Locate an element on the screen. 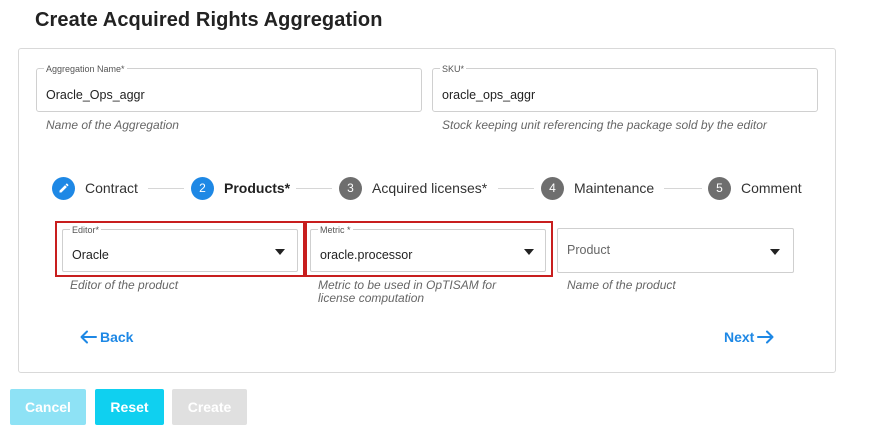 The image size is (875, 443). step-label: Contract is located at coordinates (111, 188).